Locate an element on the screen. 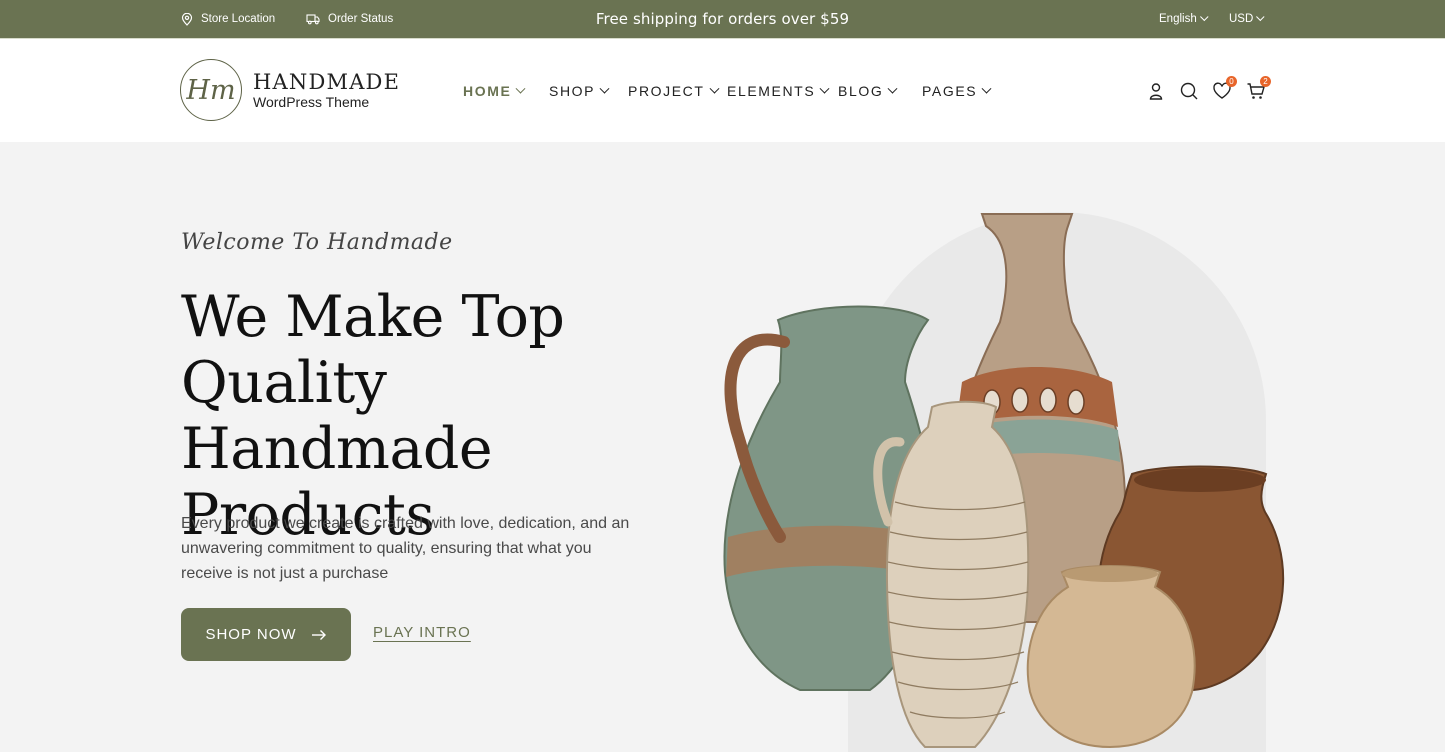 The height and width of the screenshot is (752, 1445). nav-elements: ELEMENTS is located at coordinates (778, 91).